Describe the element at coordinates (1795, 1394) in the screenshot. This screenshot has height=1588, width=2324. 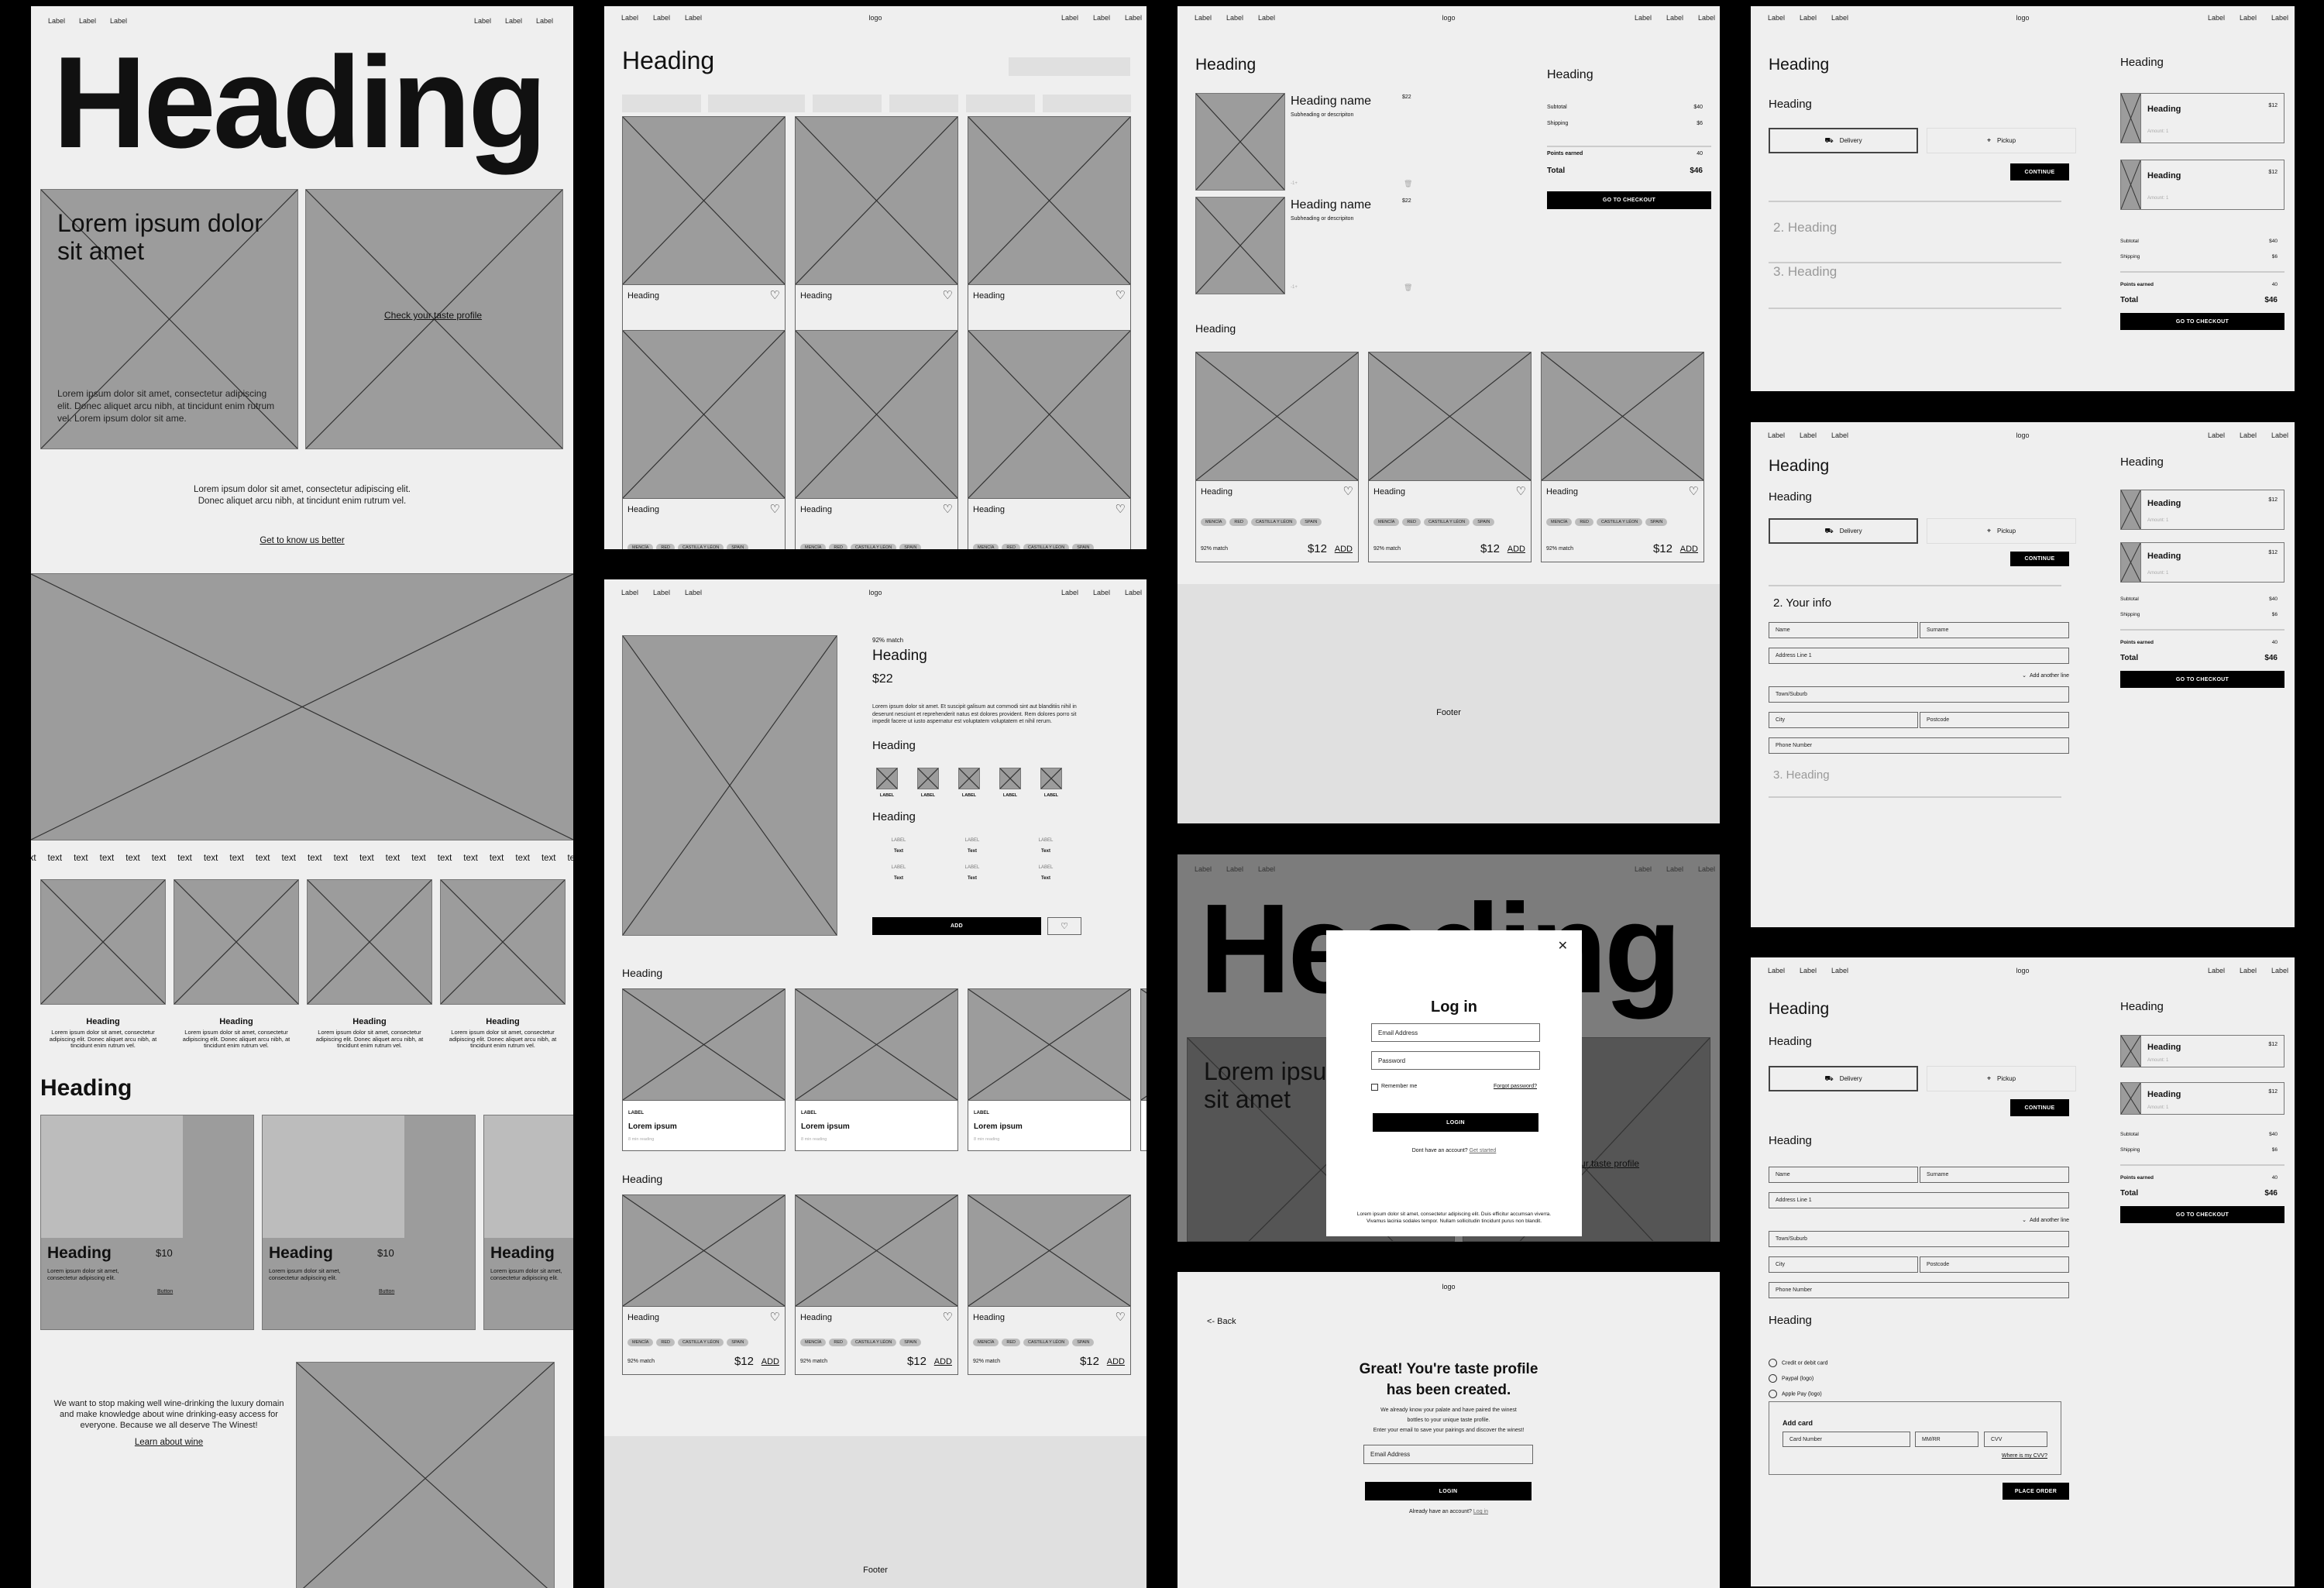
I see `payment-option: Apple Pay (logo)` at that location.